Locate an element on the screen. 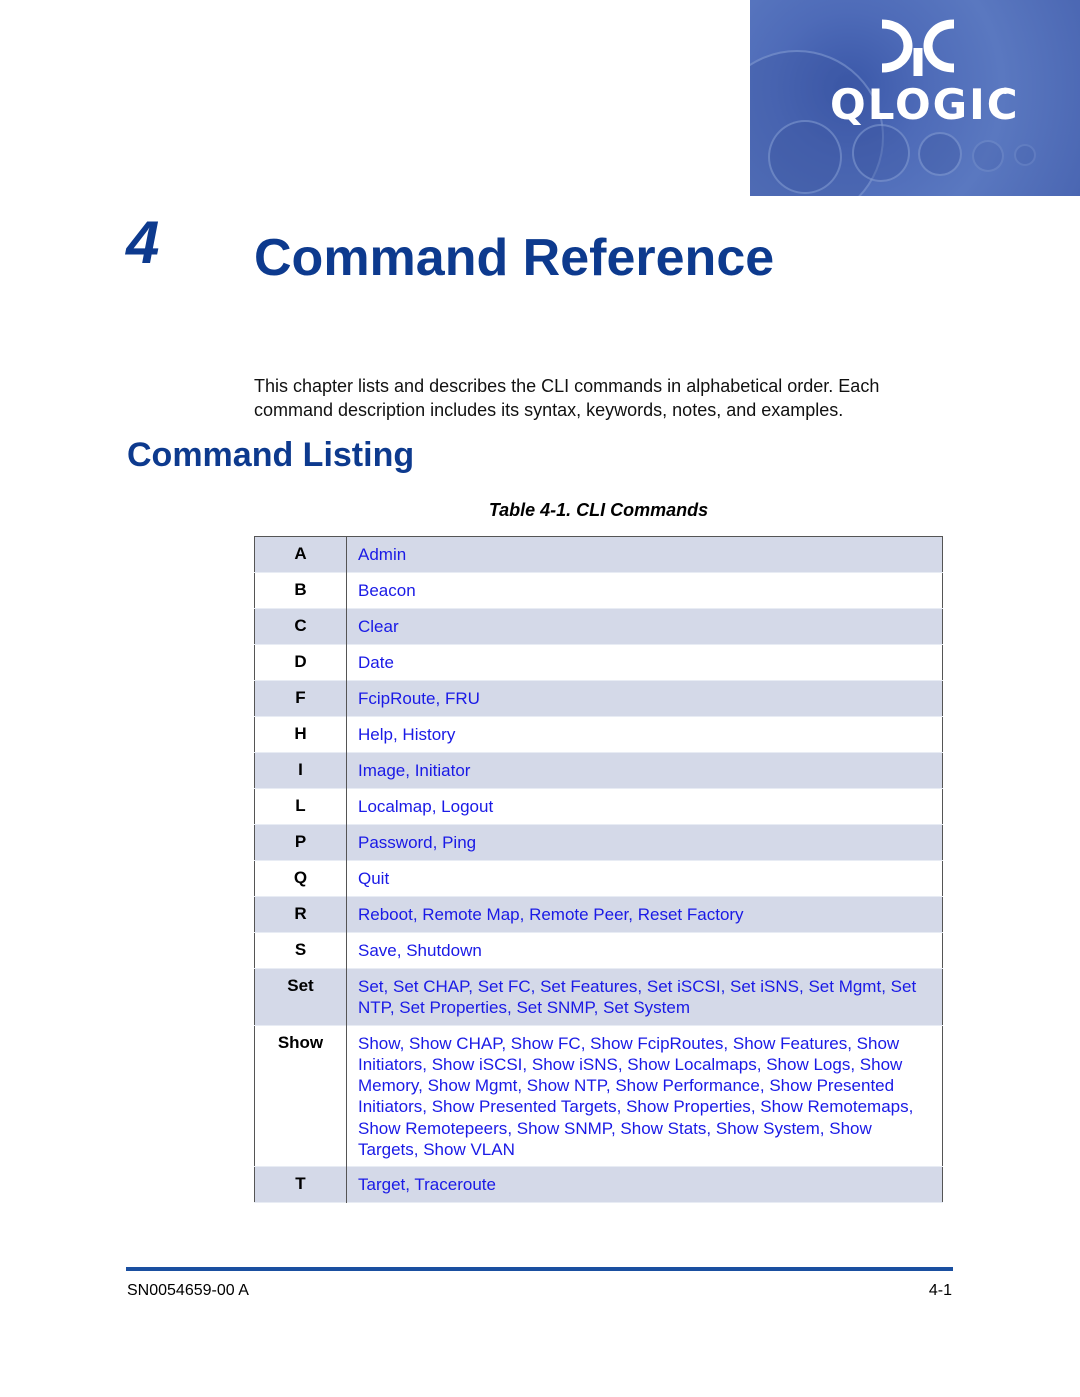 The height and width of the screenshot is (1397, 1080). command-link: Logout is located at coordinates (467, 806).